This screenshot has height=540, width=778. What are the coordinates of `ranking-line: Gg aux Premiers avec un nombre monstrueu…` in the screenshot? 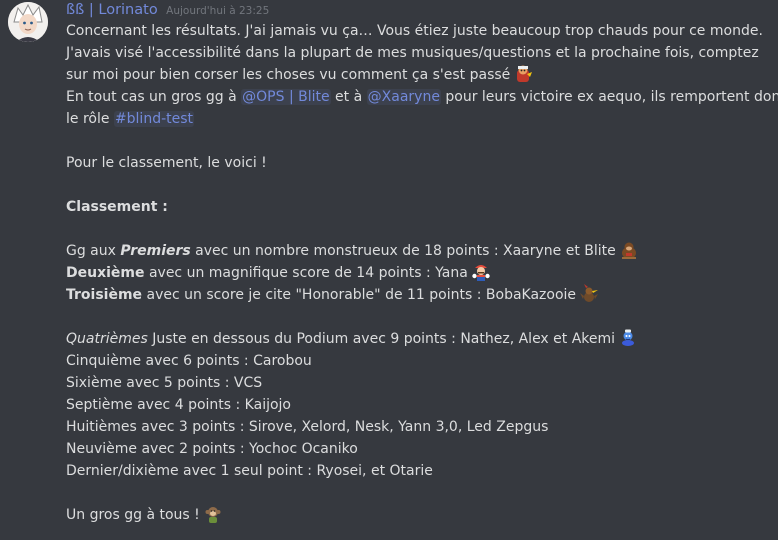 It's located at (419, 251).